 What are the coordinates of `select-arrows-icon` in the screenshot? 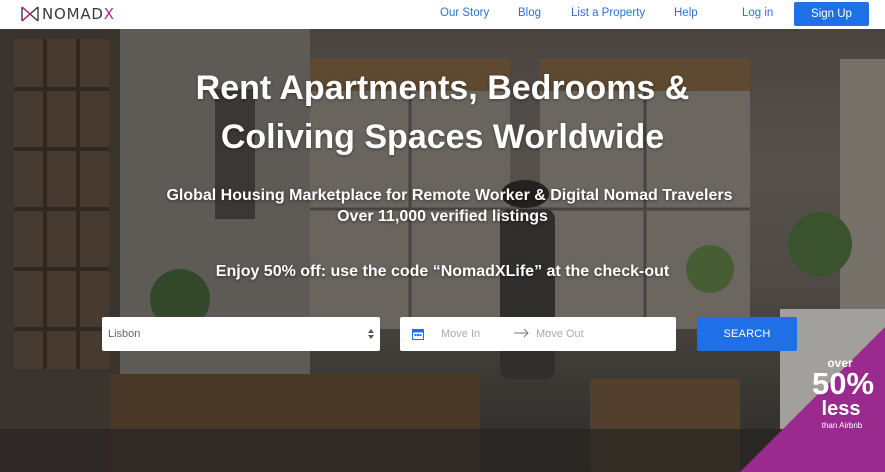 It's located at (371, 334).